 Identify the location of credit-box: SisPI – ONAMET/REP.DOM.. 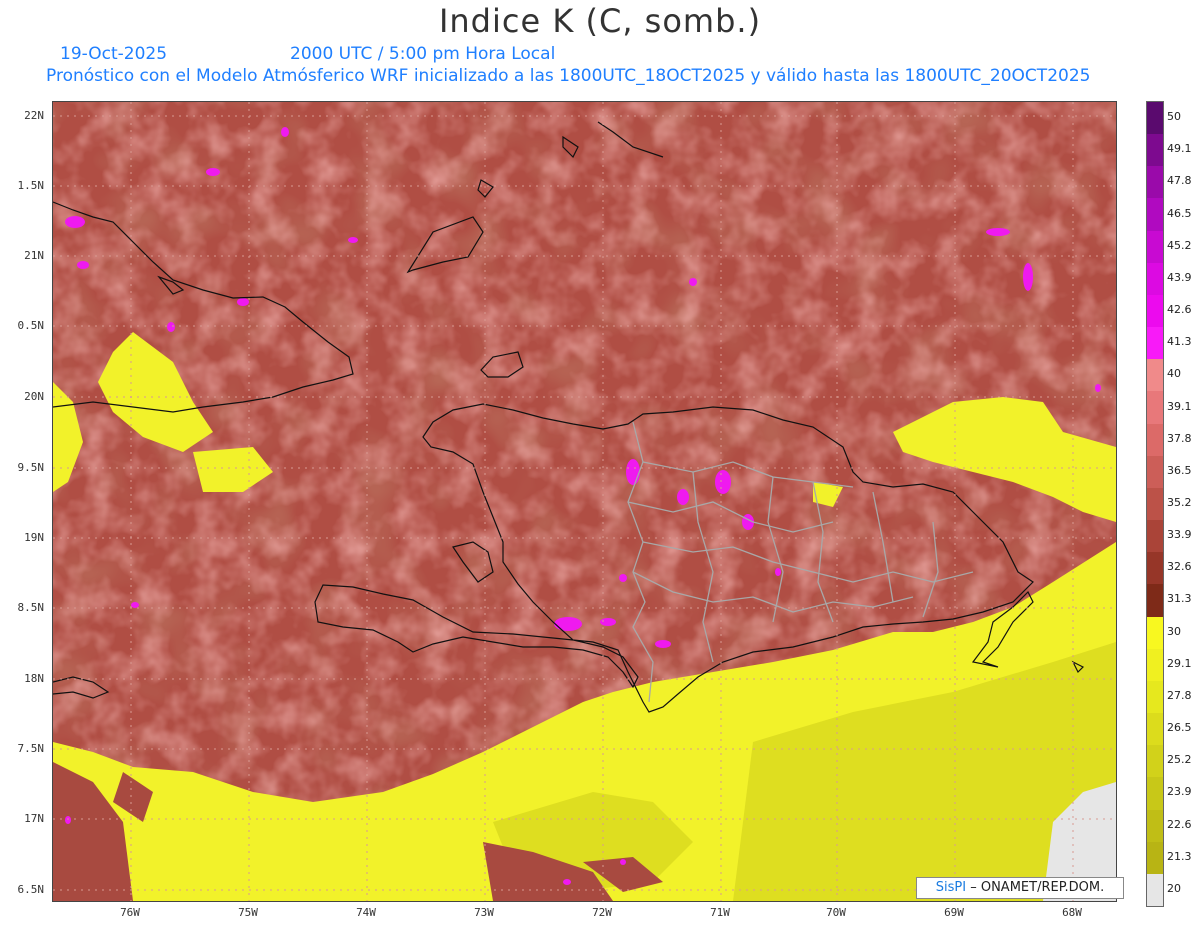
(1020, 888).